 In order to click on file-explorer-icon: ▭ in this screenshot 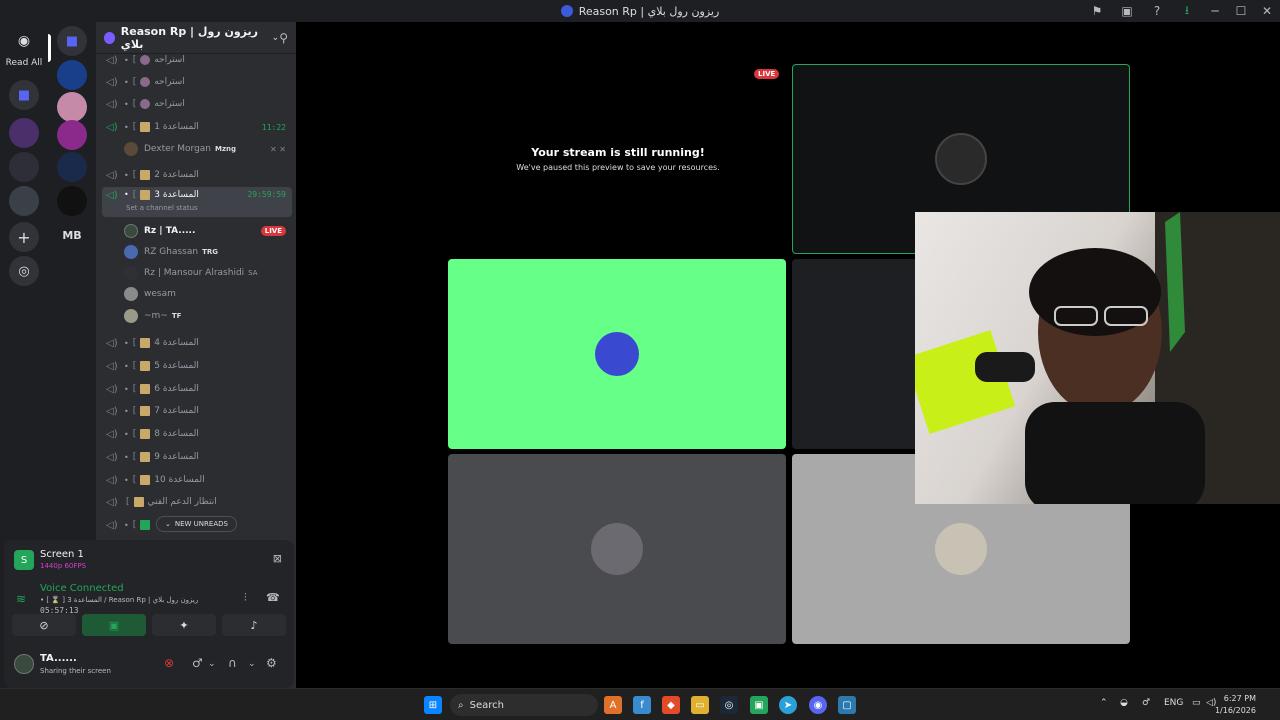, I will do `click(700, 705)`.